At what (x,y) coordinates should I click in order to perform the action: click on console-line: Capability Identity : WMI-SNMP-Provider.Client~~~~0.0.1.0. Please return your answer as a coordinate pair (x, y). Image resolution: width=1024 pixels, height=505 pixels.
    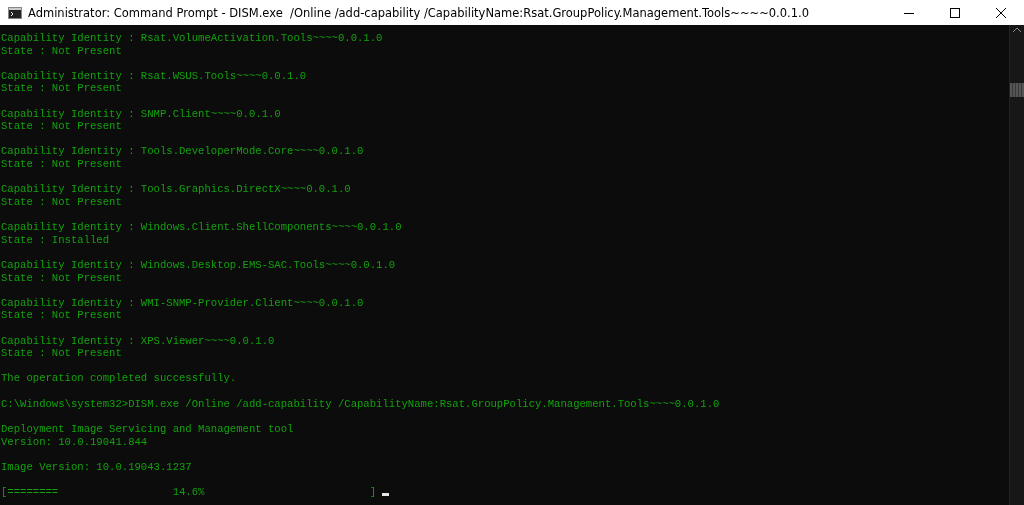
    Looking at the image, I should click on (182, 302).